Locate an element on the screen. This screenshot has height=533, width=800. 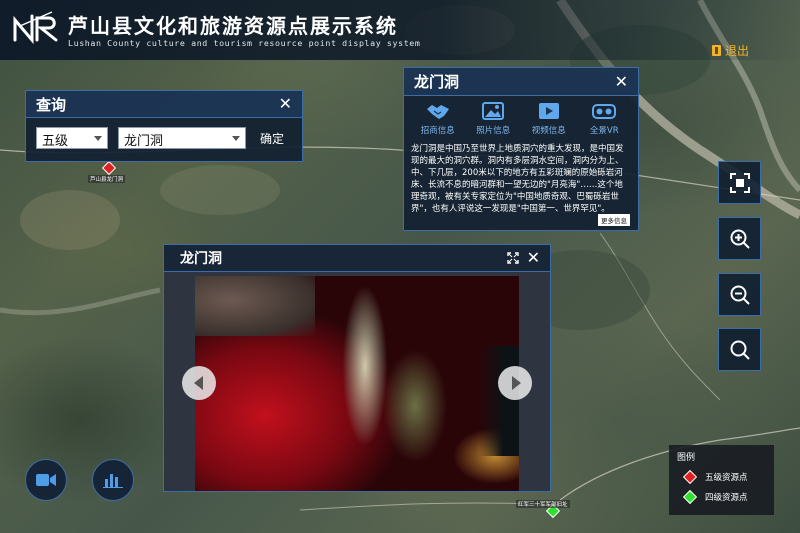
resource-select: 龙门洞 is located at coordinates (182, 138).